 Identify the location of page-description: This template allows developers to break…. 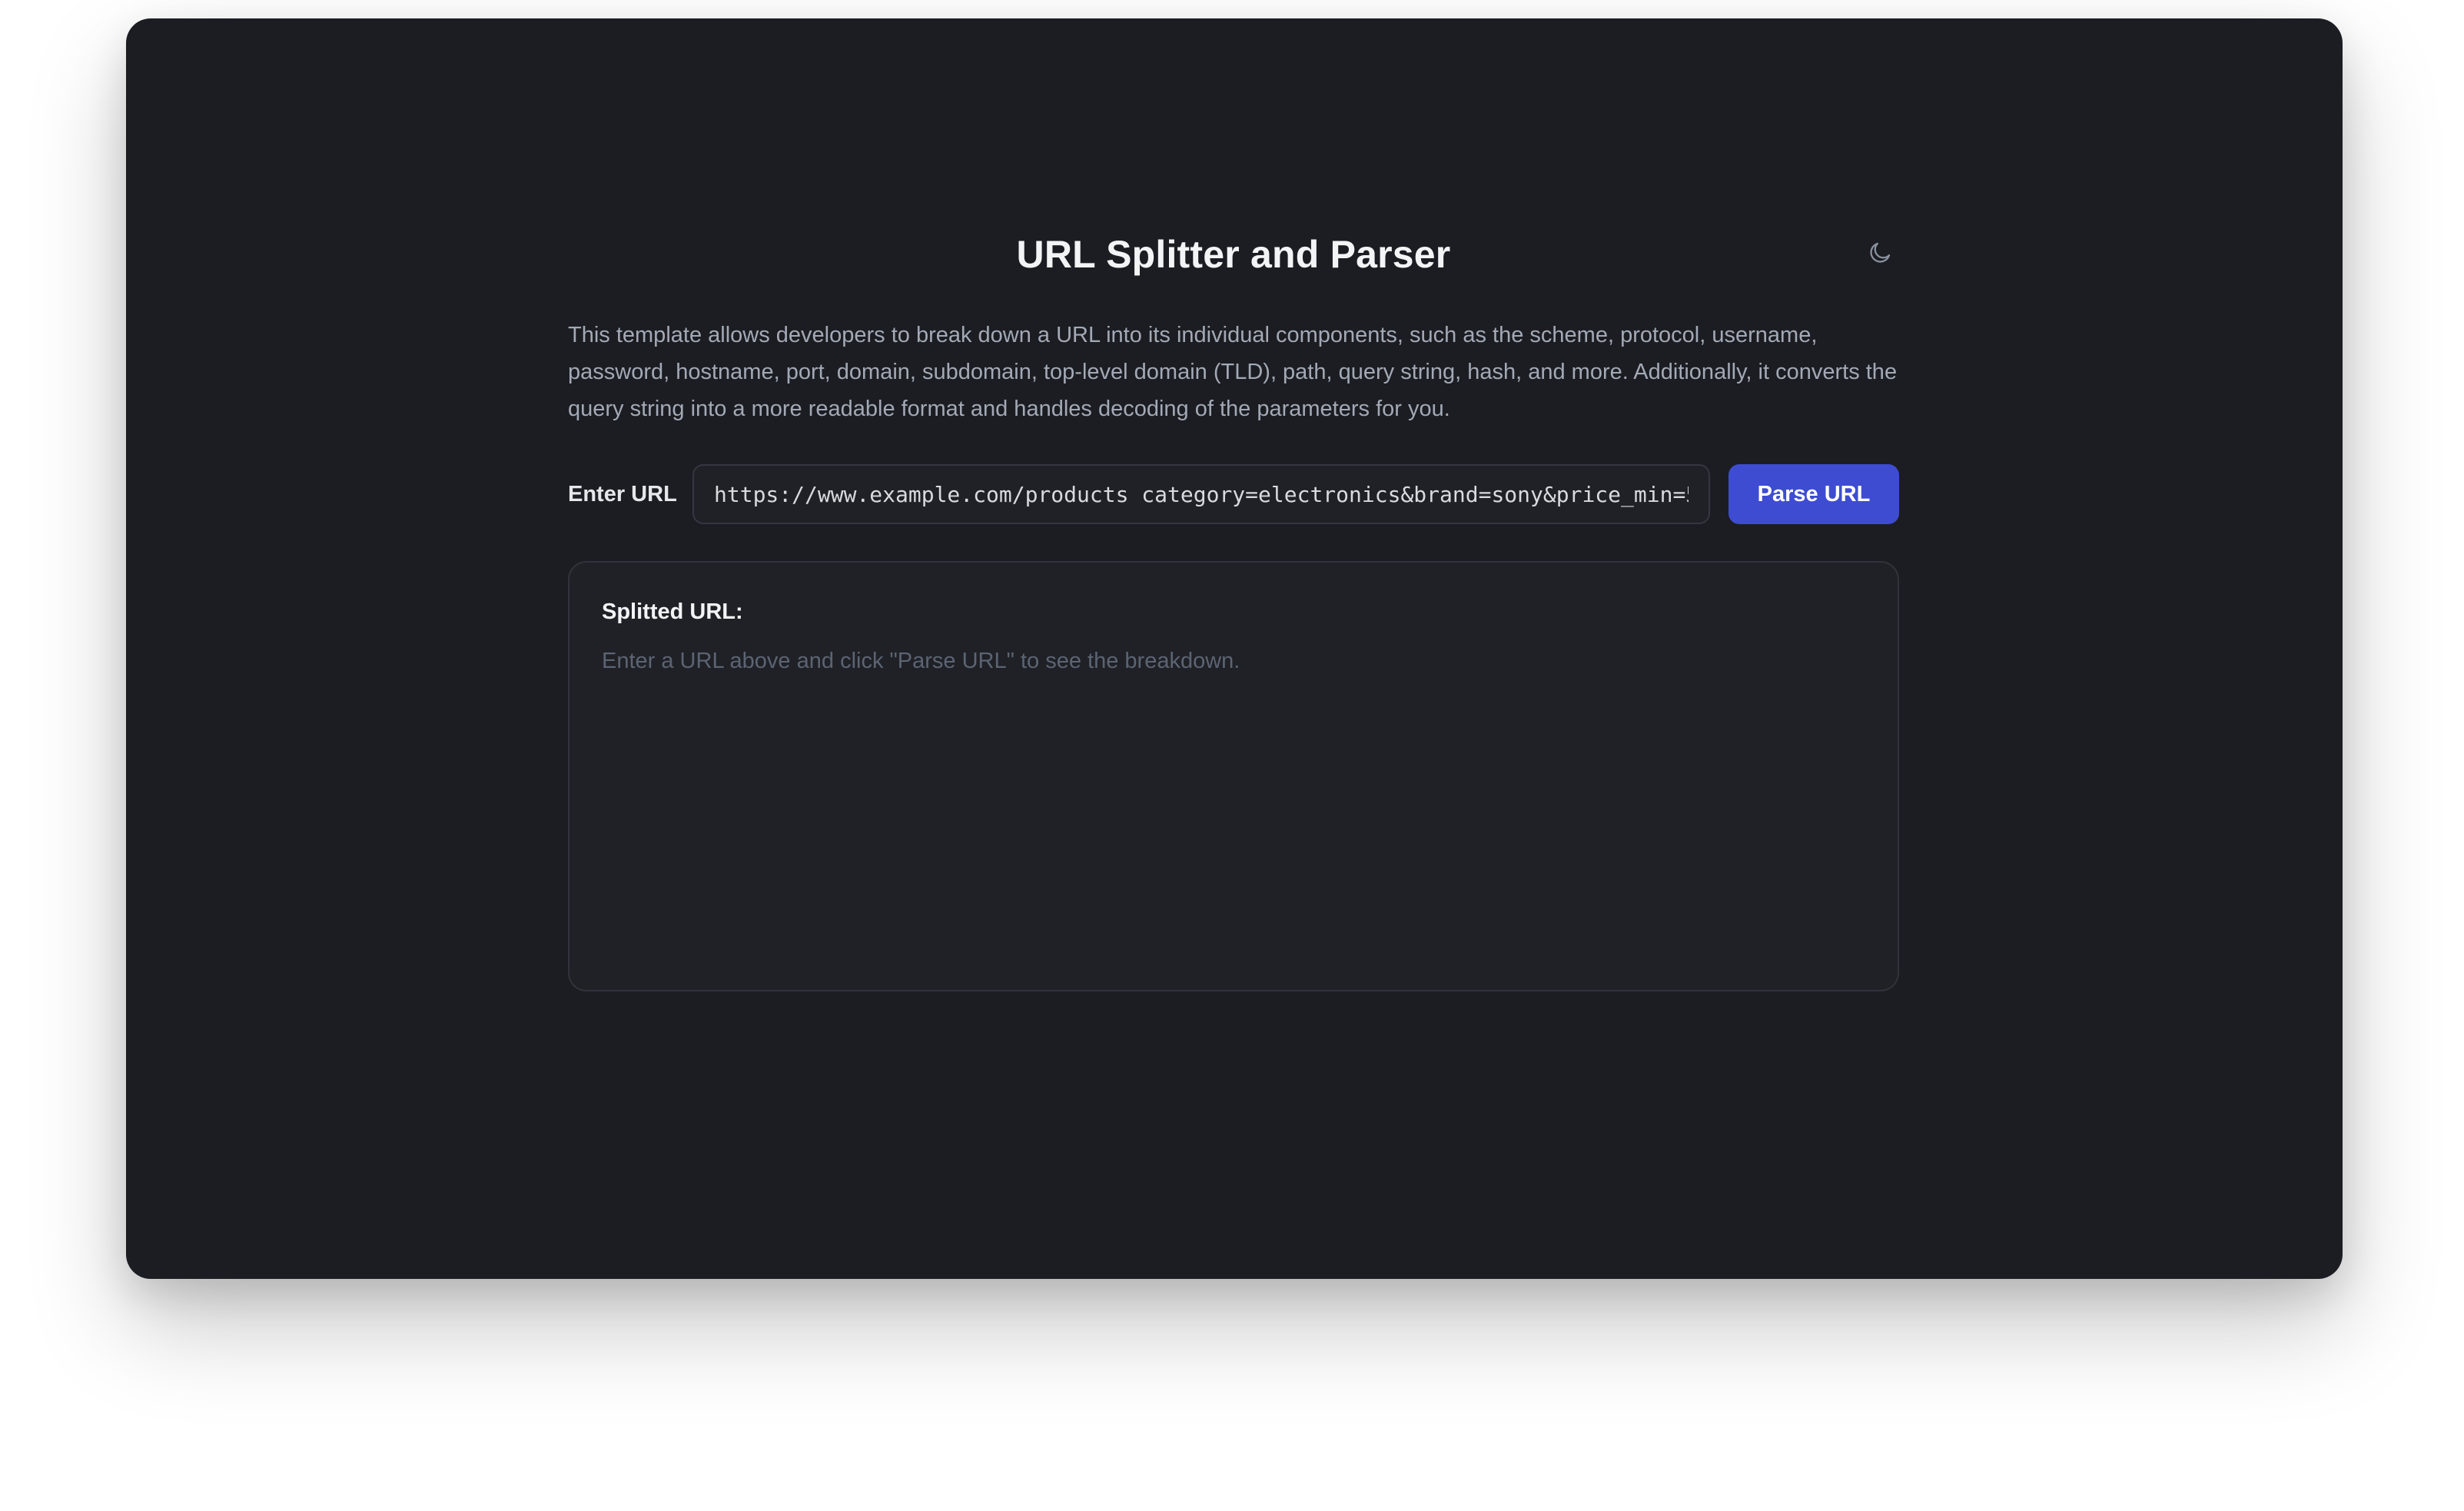
(1233, 372).